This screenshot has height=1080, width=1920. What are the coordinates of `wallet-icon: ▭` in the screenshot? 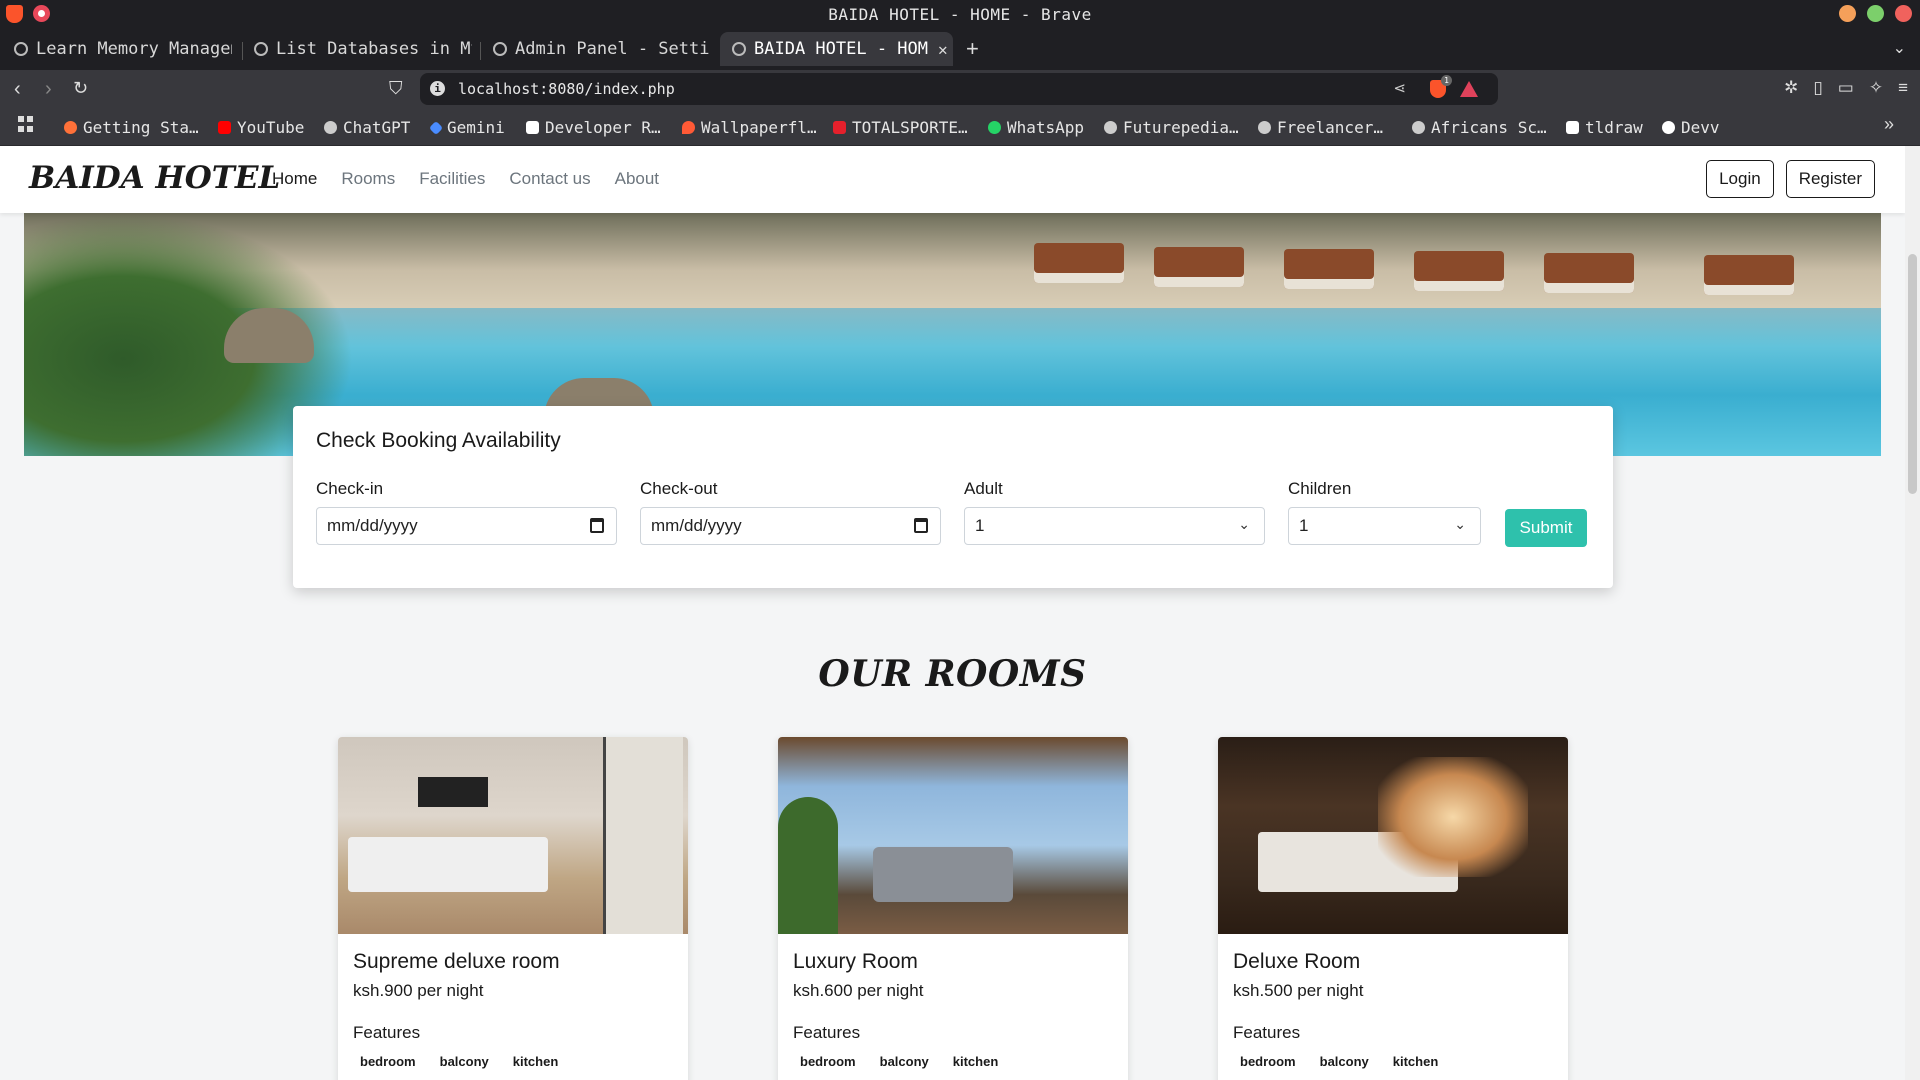 It's located at (1846, 88).